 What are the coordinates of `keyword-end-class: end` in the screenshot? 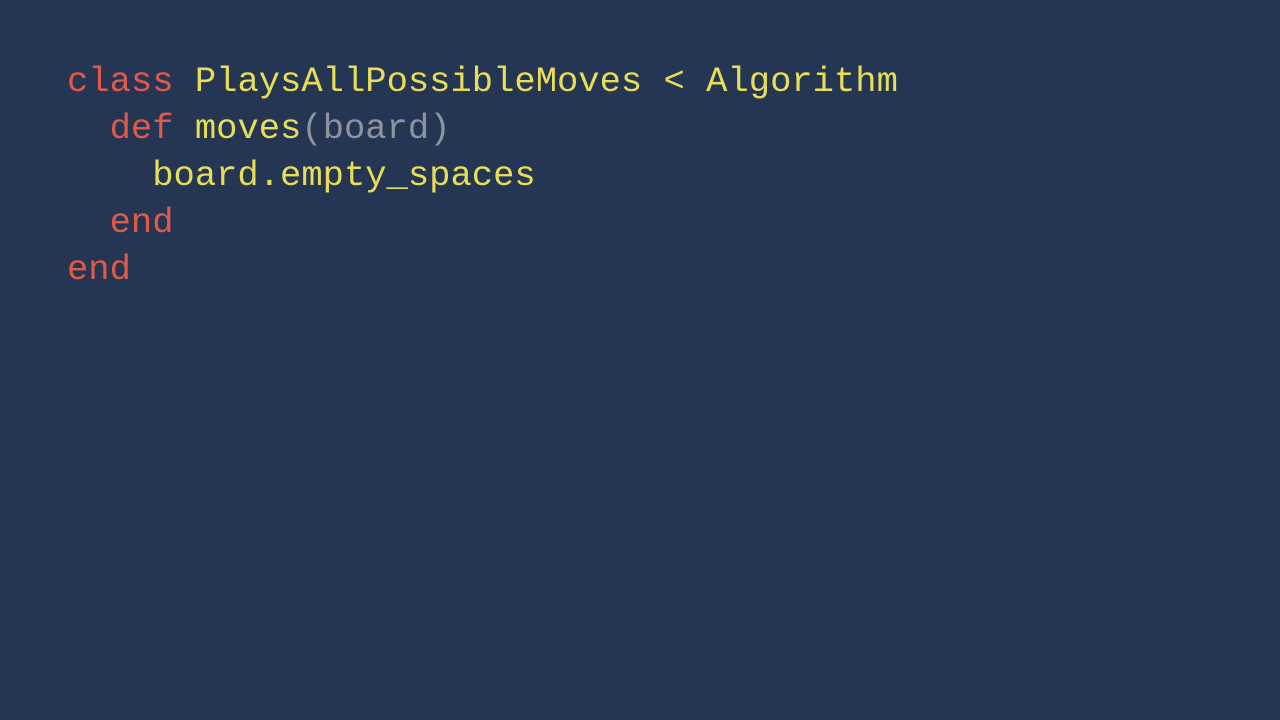 It's located at (99, 269).